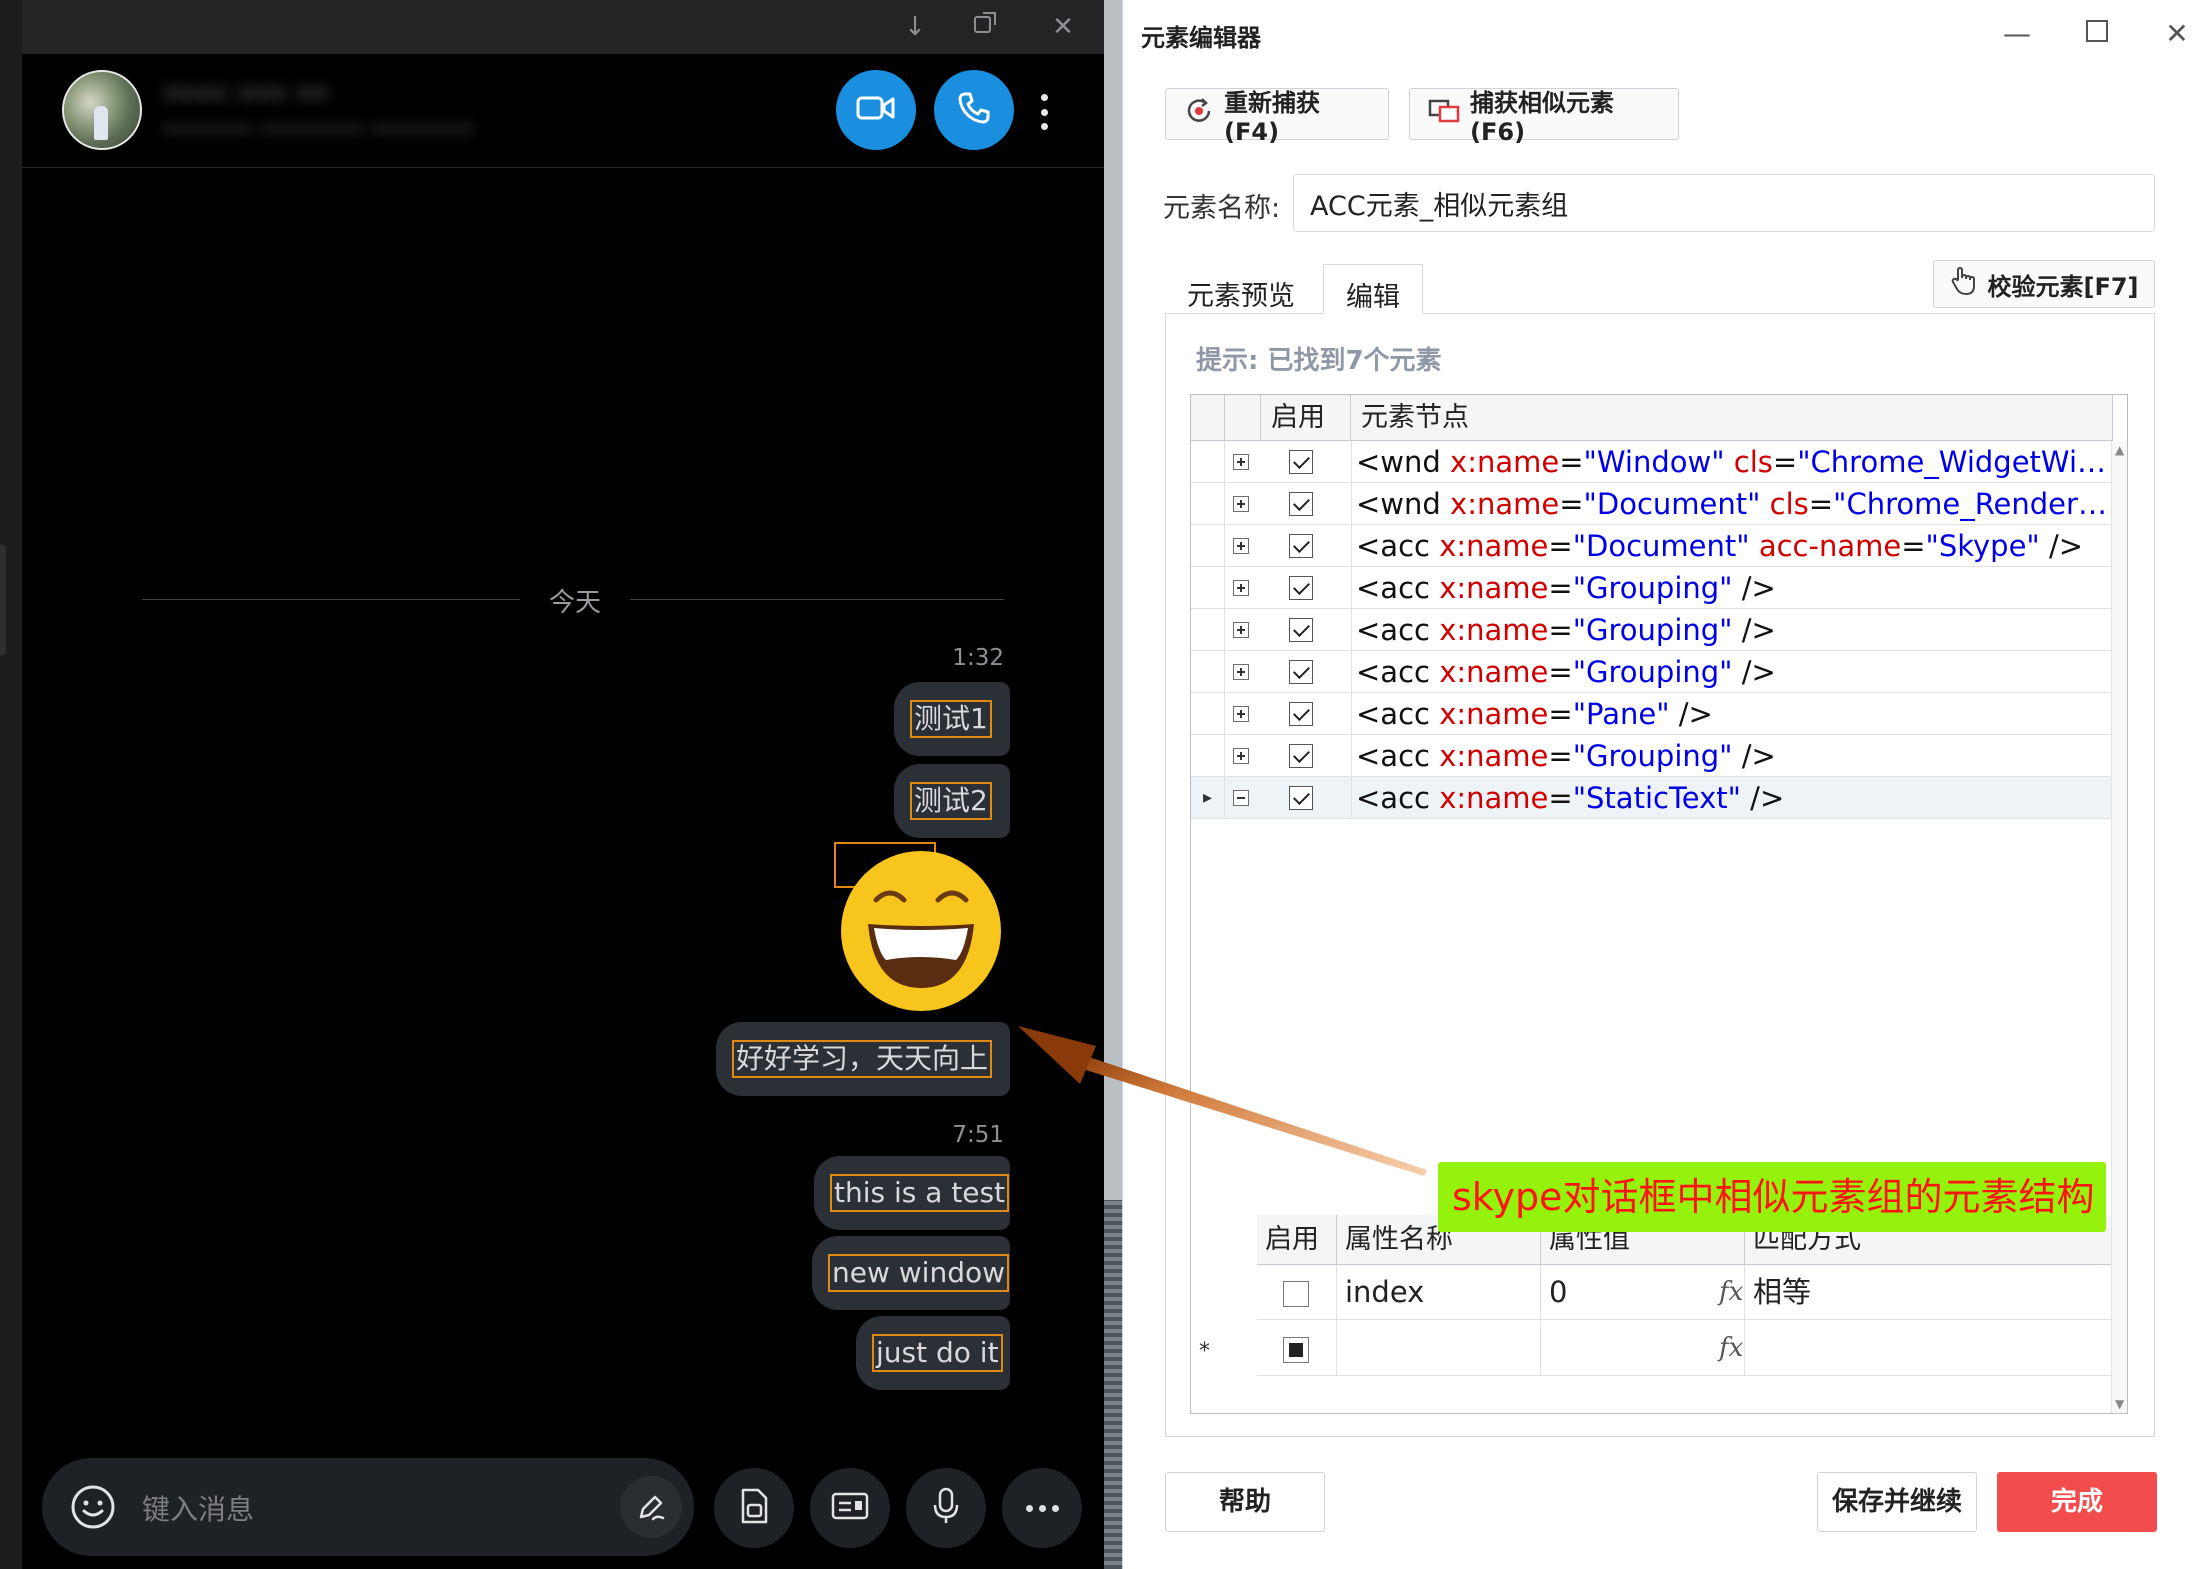 The width and height of the screenshot is (2195, 1569). I want to click on node-text: <acc x:name="StaticText" />, so click(1732, 798).